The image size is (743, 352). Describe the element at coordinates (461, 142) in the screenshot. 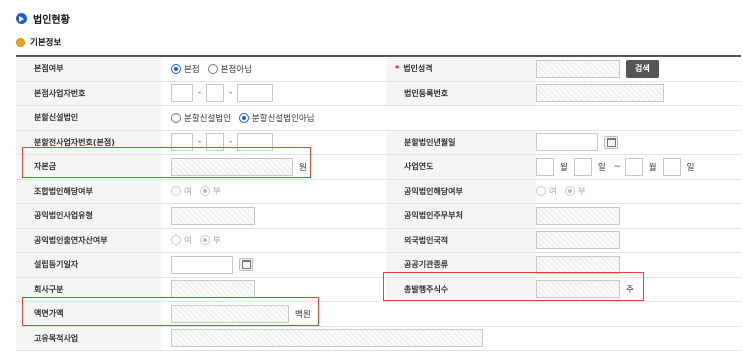

I see `label-split-date: 분할법인년월일` at that location.